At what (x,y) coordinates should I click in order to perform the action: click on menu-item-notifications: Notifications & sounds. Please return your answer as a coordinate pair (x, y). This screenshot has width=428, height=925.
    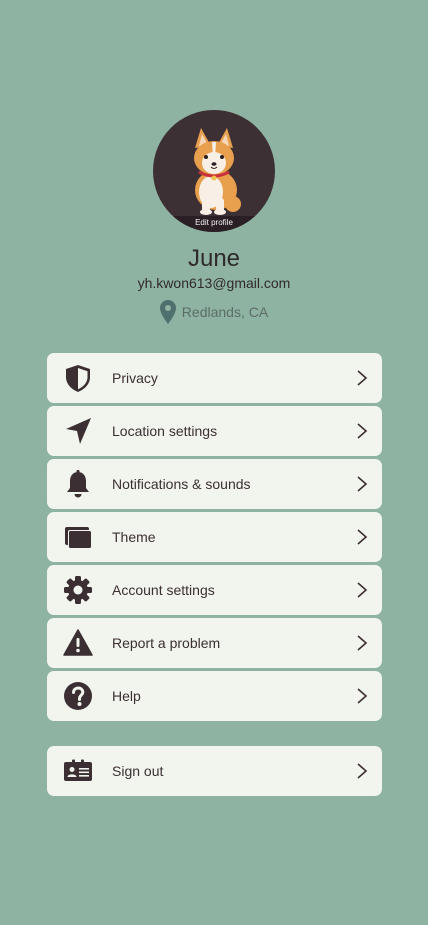
    Looking at the image, I should click on (214, 484).